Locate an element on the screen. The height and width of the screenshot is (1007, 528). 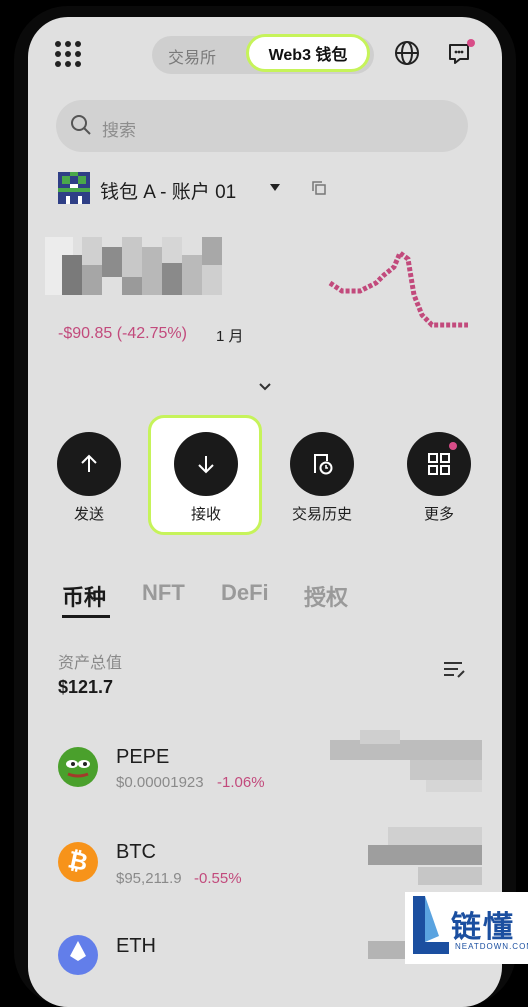
coin-name: ETH is located at coordinates (136, 946).